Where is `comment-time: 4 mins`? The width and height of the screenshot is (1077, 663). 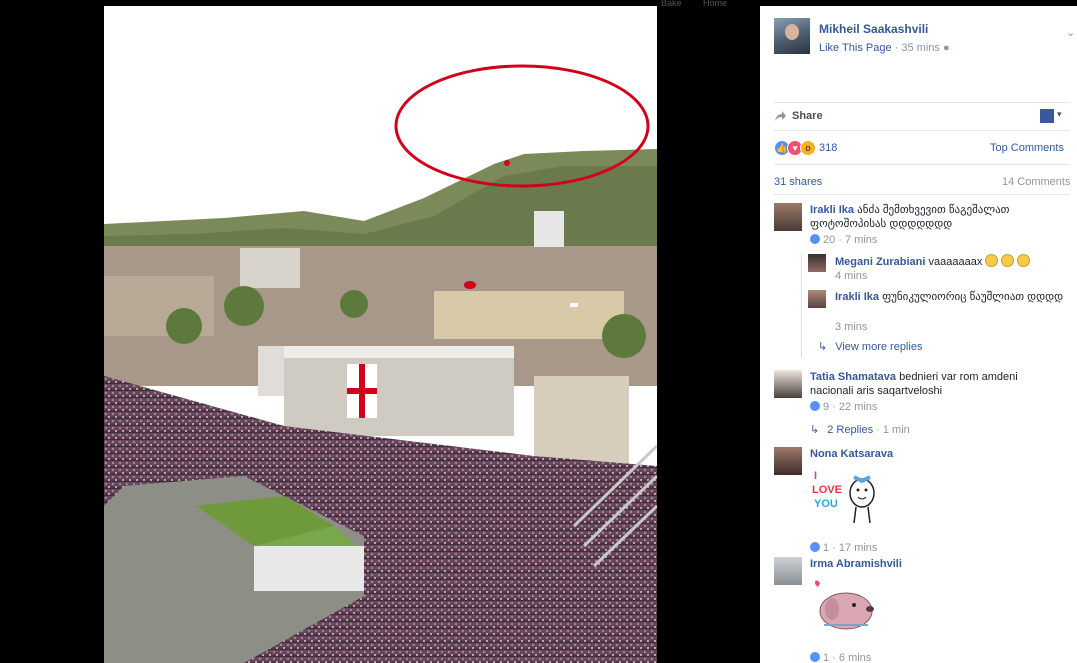
comment-time: 4 mins is located at coordinates (851, 276).